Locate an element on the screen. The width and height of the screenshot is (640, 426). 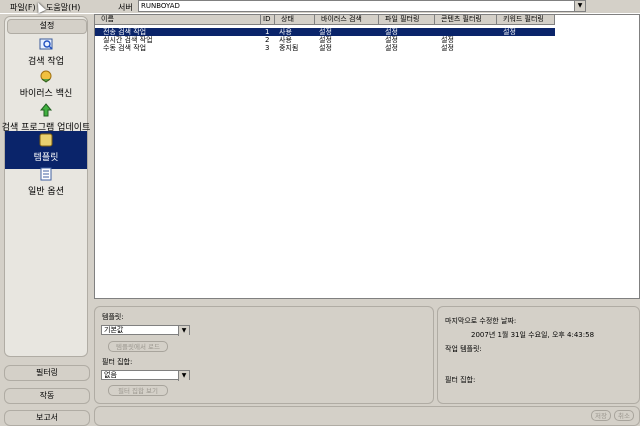
column-header-id: ID is located at coordinates (268, 20).